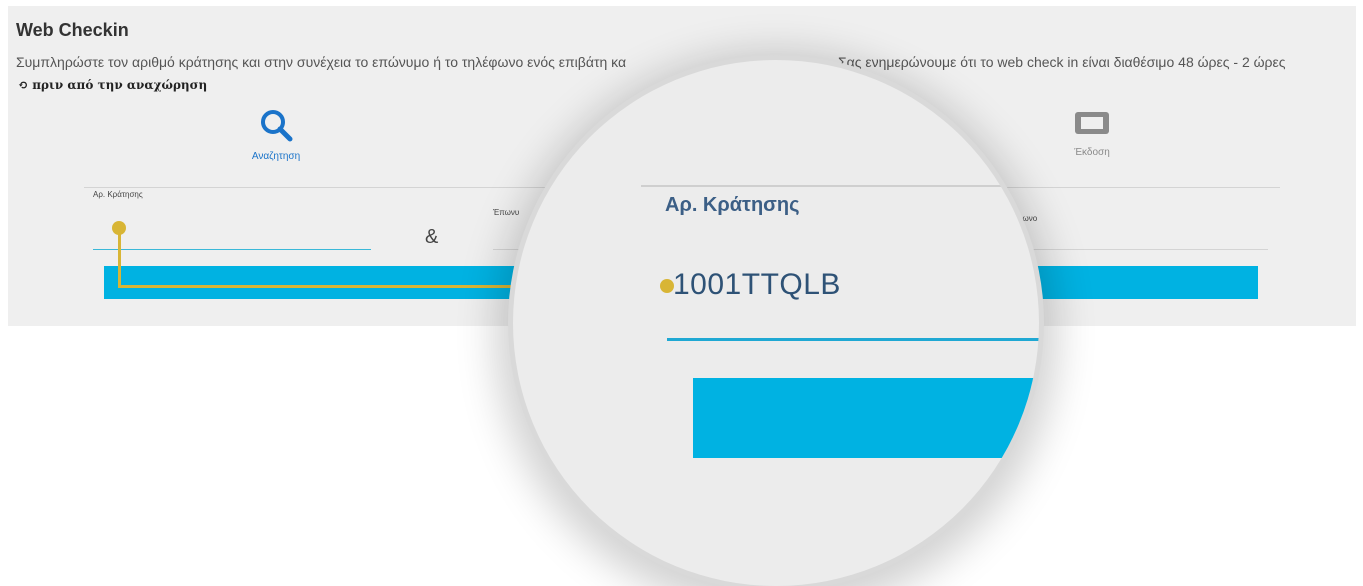  What do you see at coordinates (757, 284) in the screenshot?
I see `lens-booking-value: 1001TTQLB` at bounding box center [757, 284].